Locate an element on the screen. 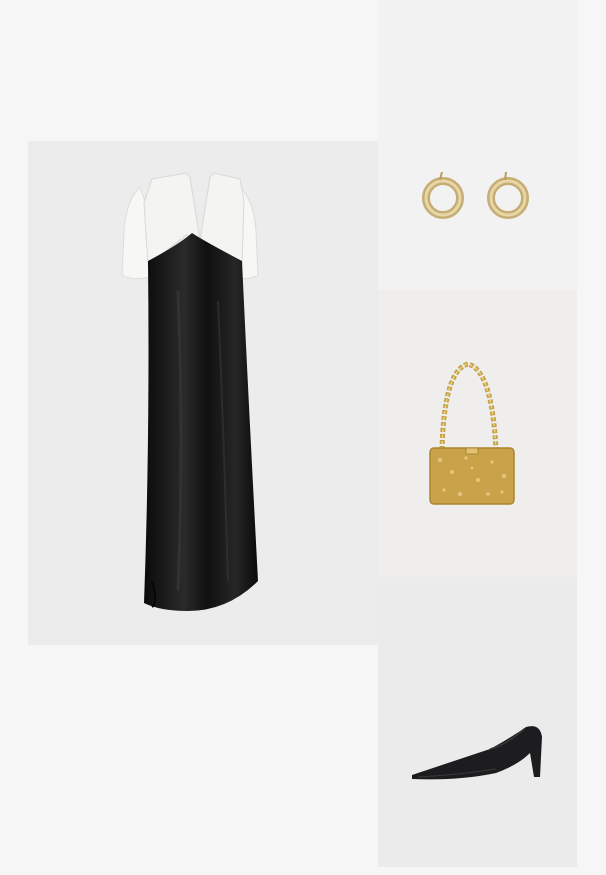  handbag-tile is located at coordinates (477, 433).